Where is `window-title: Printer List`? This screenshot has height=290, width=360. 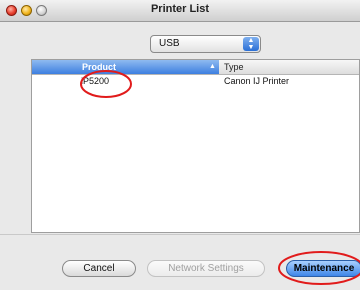
window-title: Printer List is located at coordinates (180, 9).